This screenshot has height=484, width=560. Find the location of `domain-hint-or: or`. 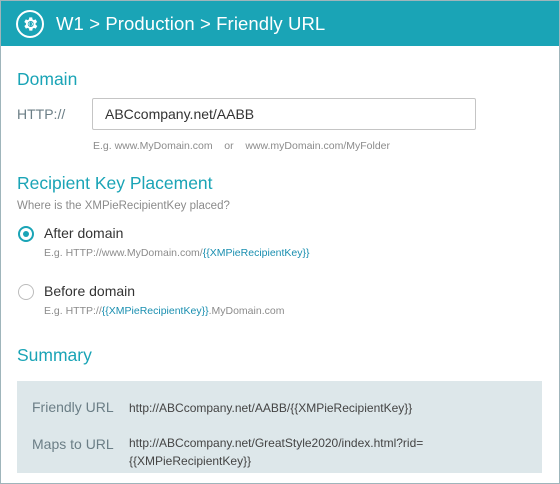

domain-hint-or: or is located at coordinates (229, 146).